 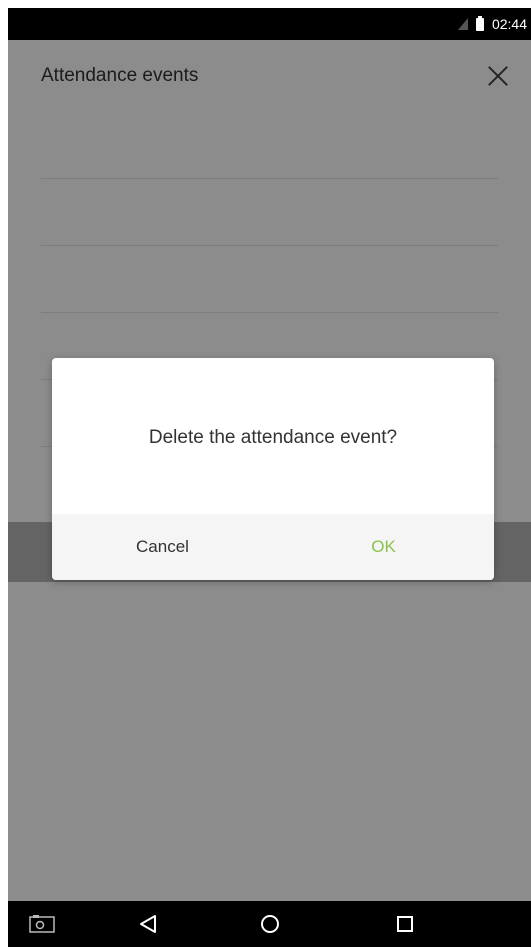 What do you see at coordinates (148, 924) in the screenshot?
I see `back-icon` at bounding box center [148, 924].